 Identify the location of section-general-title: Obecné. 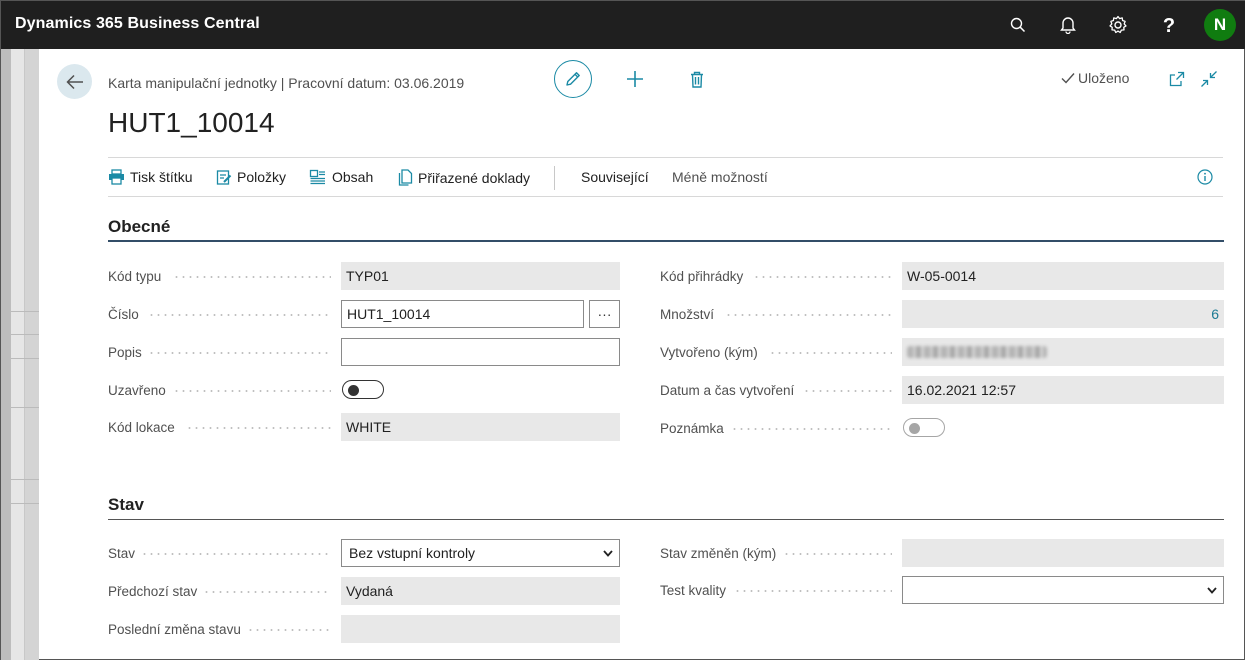
(139, 227).